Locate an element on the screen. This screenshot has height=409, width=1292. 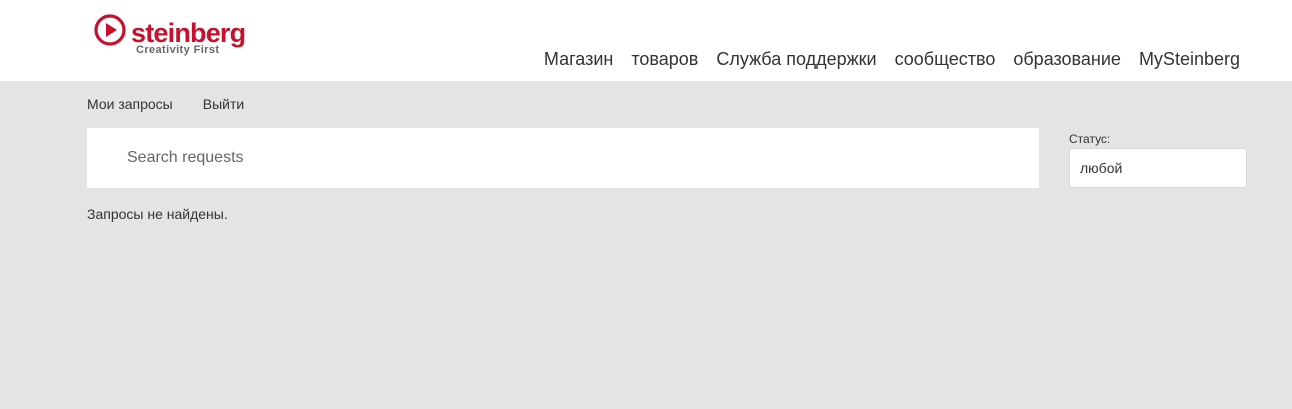
search-requests-input is located at coordinates (577, 158).